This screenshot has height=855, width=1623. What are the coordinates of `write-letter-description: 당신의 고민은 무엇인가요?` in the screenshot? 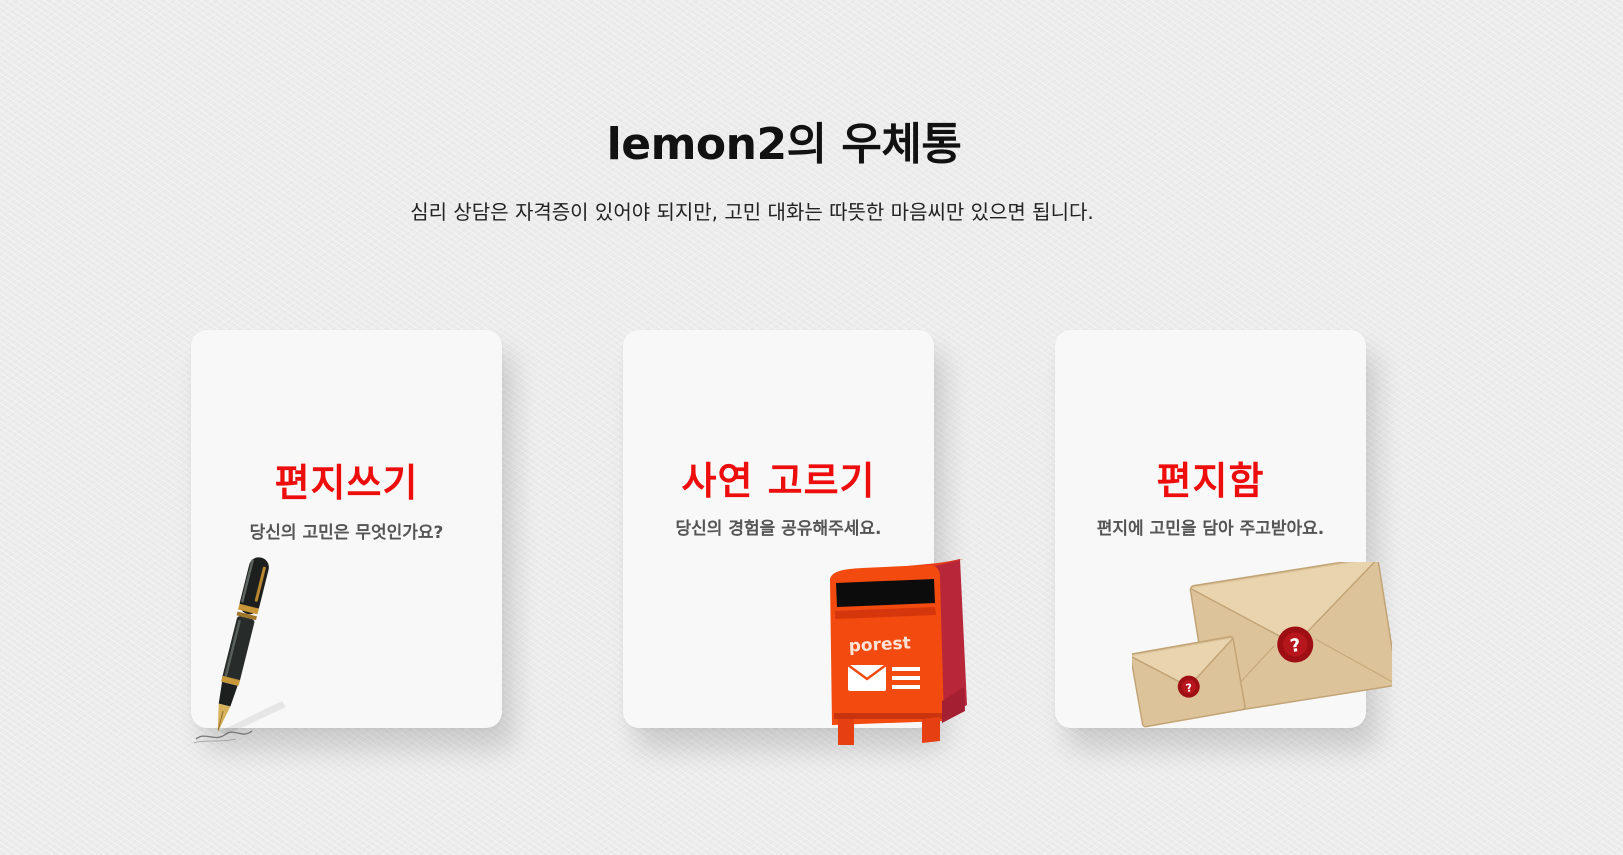 It's located at (346, 533).